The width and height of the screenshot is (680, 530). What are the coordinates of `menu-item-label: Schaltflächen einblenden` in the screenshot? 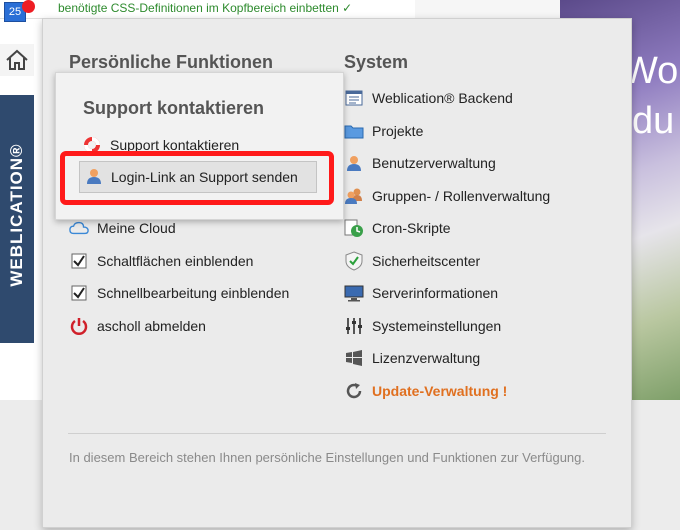 It's located at (175, 261).